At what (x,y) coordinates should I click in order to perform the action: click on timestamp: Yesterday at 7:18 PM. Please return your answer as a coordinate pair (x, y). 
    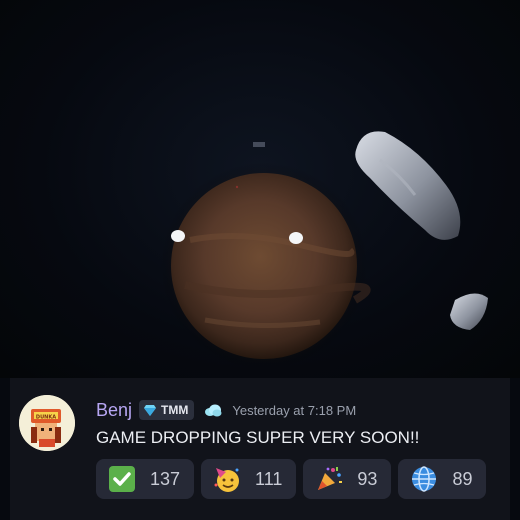
    Looking at the image, I should click on (294, 410).